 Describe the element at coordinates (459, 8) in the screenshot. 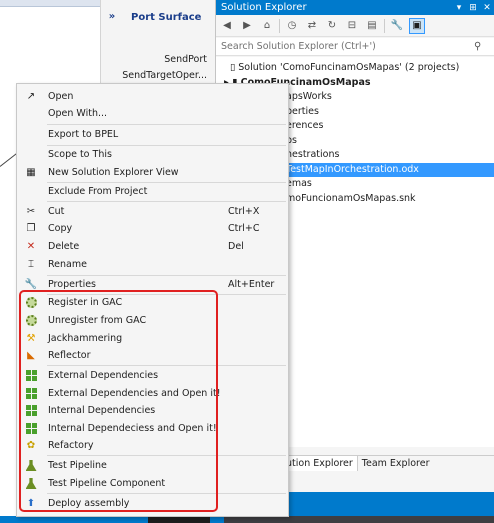

I see `dropdown-icon: ▾` at that location.